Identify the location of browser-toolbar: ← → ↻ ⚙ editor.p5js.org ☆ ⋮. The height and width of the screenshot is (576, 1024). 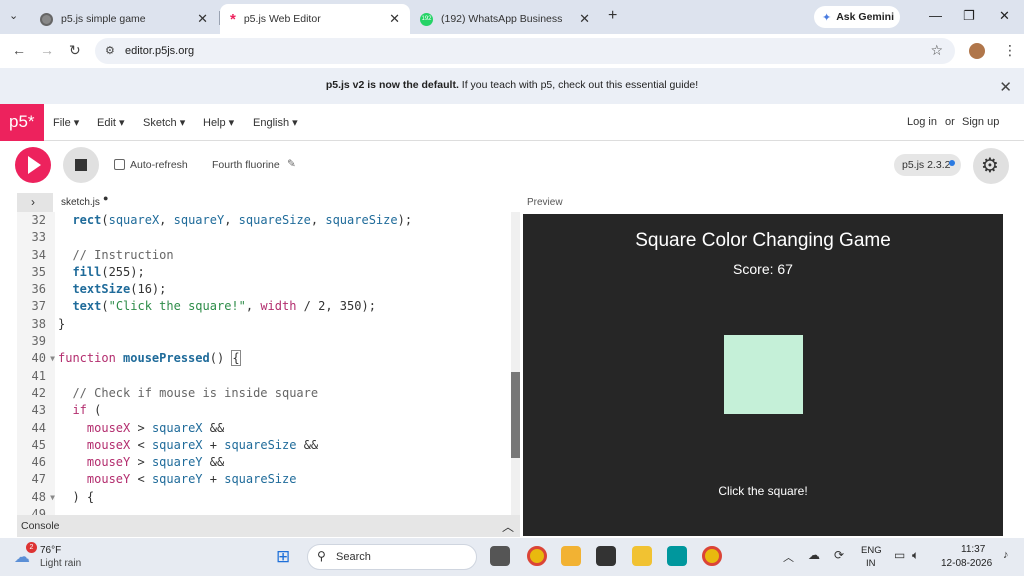
(512, 51).